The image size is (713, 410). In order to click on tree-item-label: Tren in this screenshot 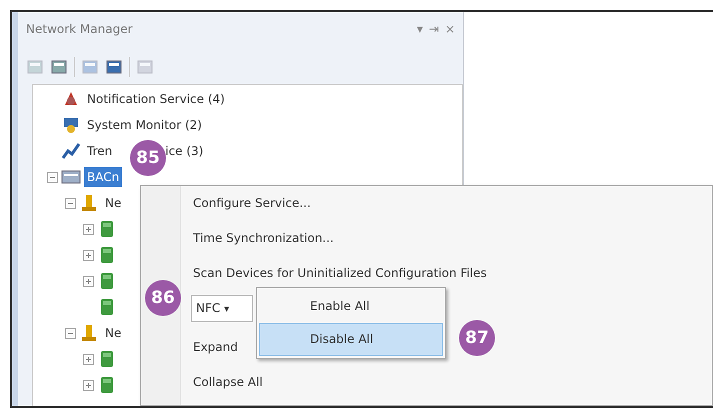, I will do `click(100, 151)`.